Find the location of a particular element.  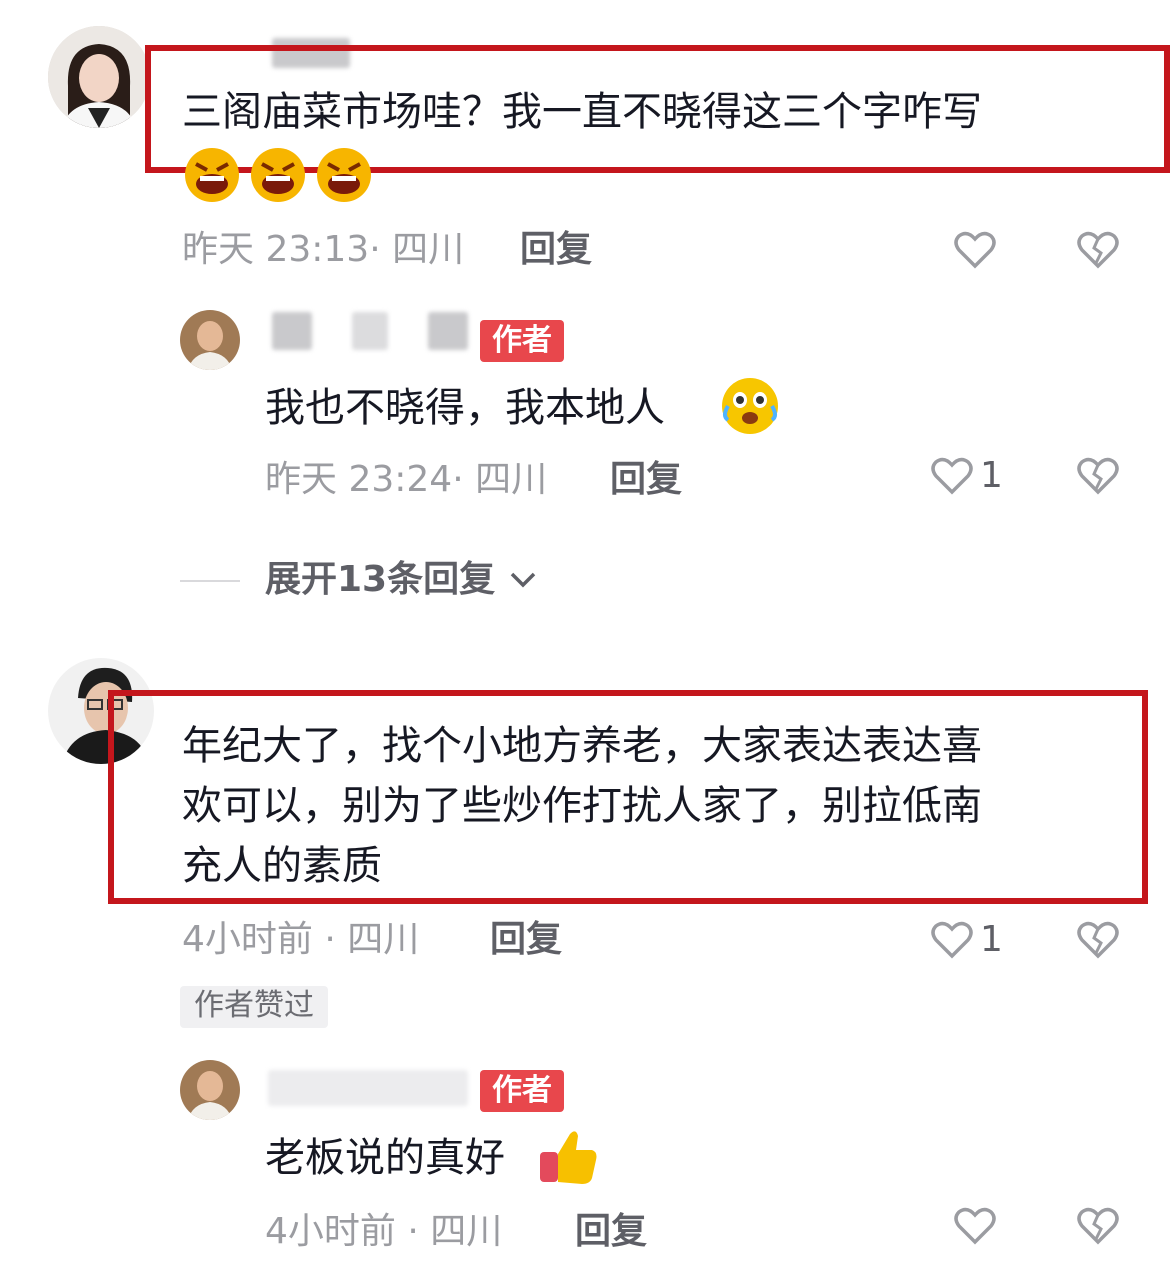

timestamp: 昨天 23:13 is located at coordinates (276, 249).